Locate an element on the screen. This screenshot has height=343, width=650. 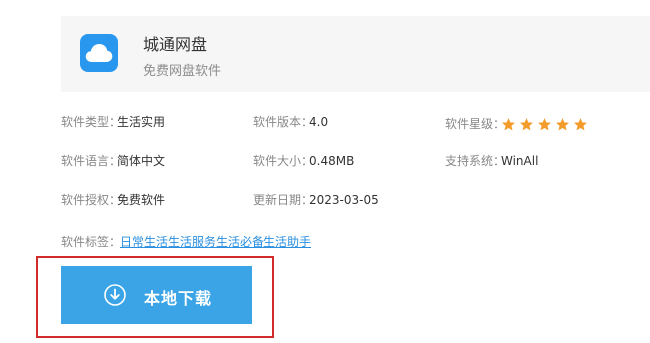
system-label: 支持系统： is located at coordinates (475, 161).